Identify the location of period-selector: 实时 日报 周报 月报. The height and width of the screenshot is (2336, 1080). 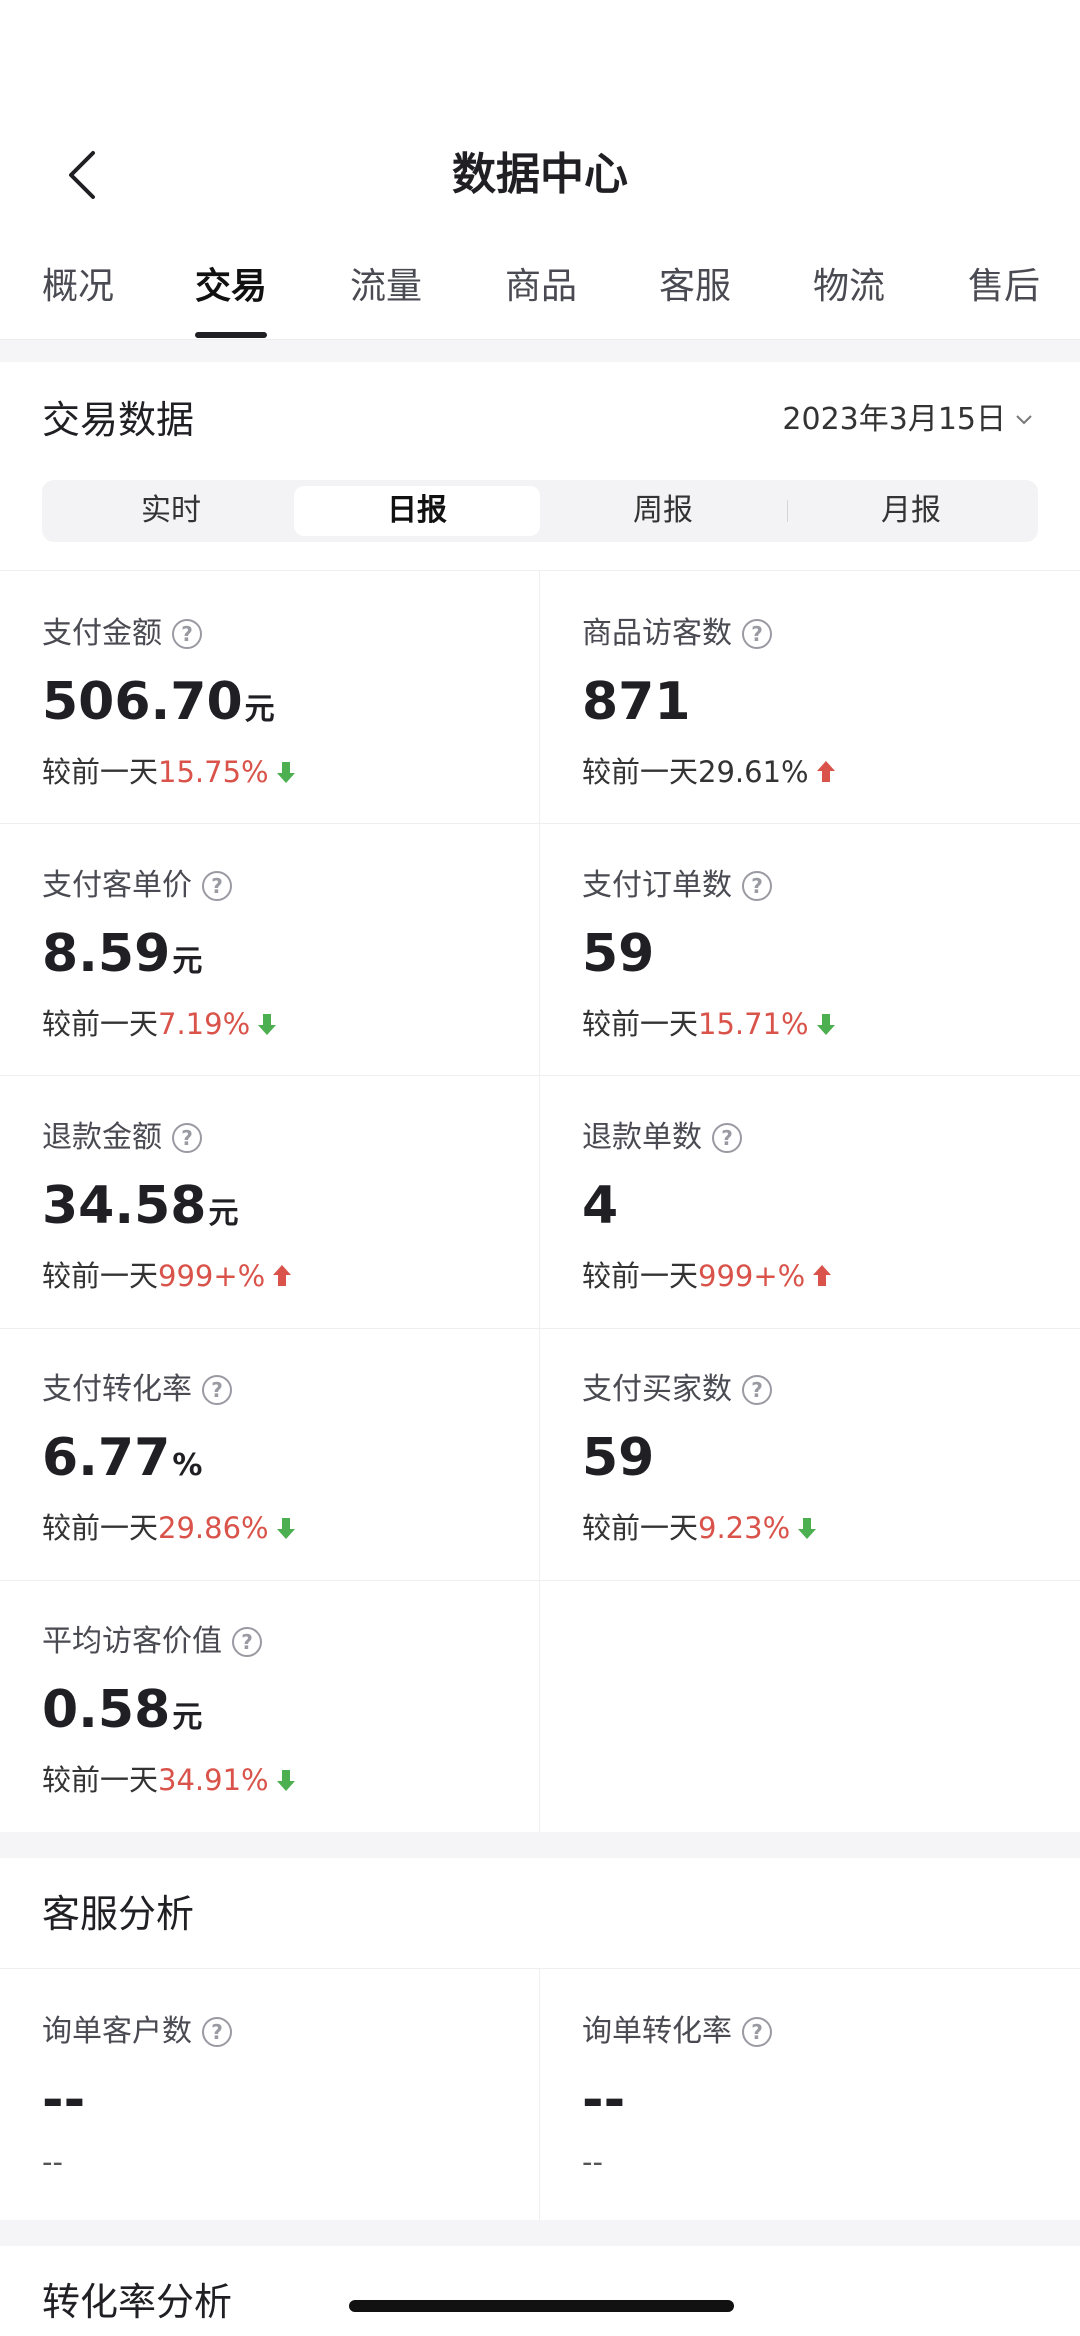
(540, 511).